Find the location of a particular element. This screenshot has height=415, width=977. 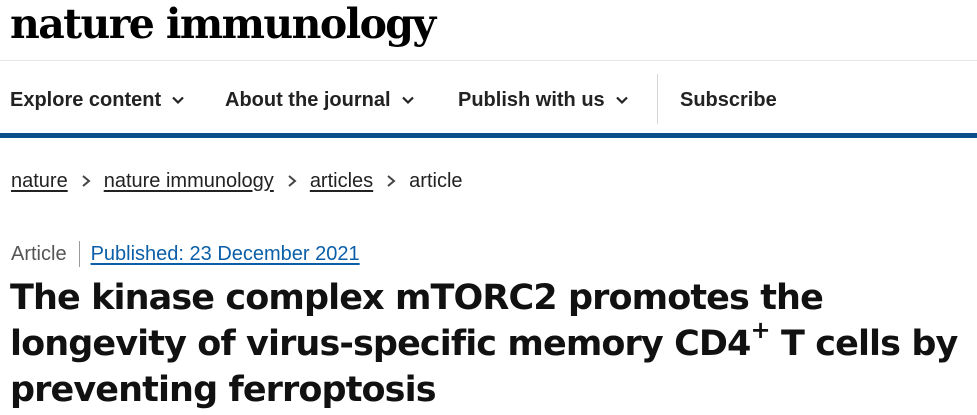

breadcrumb-current: article is located at coordinates (436, 180).